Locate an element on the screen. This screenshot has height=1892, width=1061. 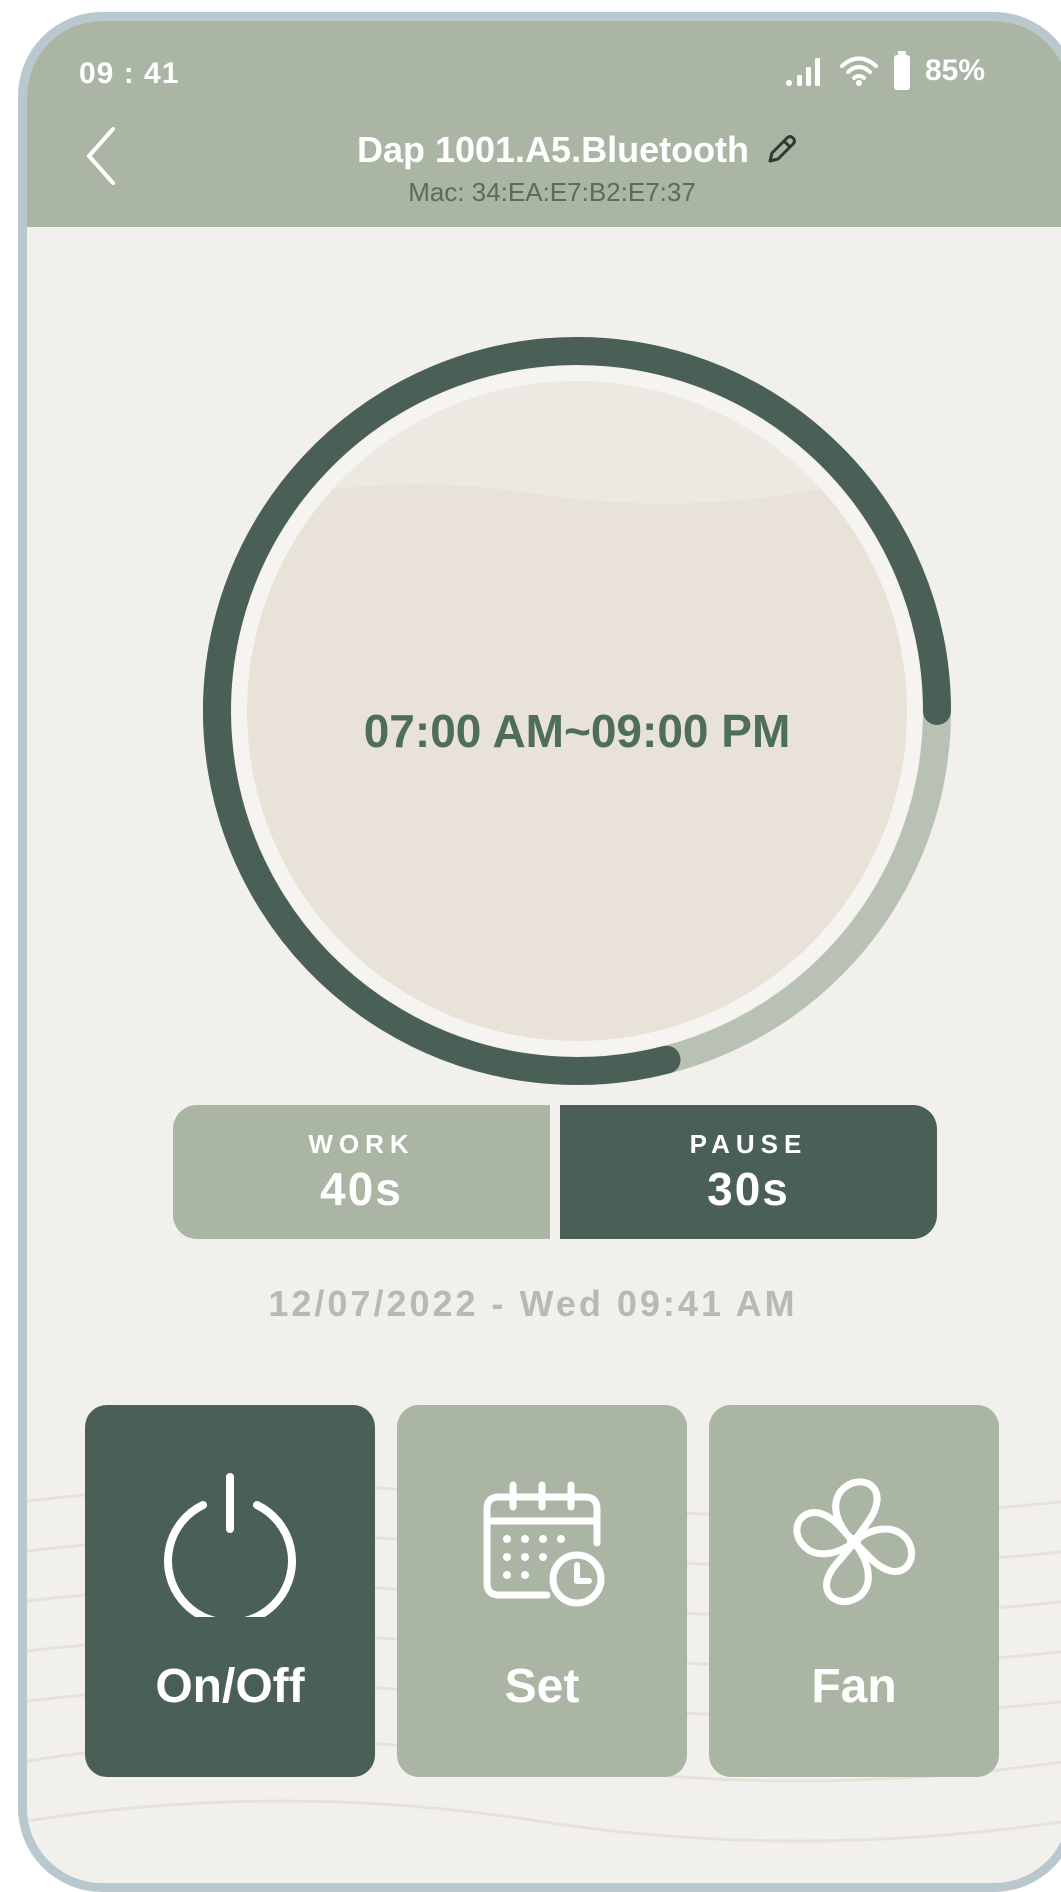
mac-address: Mac: 34:EA:E7:B2:E7:37 is located at coordinates (552, 192).